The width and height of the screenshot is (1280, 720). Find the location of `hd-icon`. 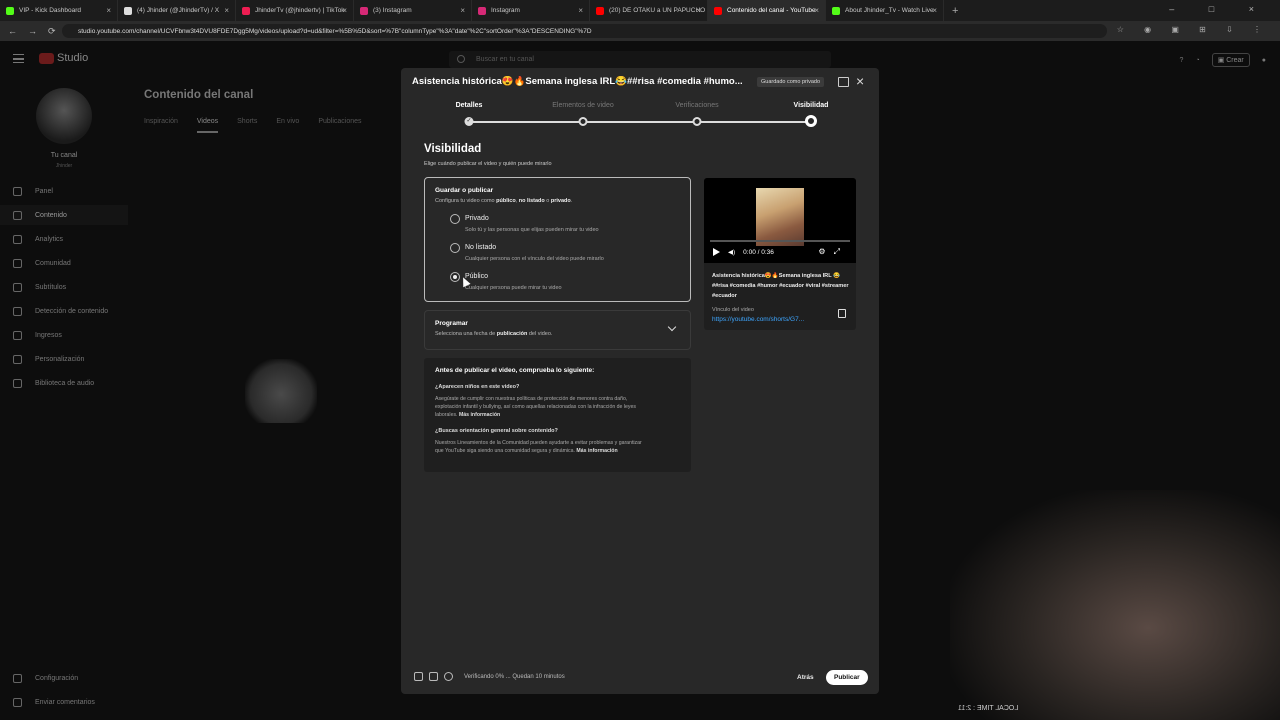

hd-icon is located at coordinates (433, 676).